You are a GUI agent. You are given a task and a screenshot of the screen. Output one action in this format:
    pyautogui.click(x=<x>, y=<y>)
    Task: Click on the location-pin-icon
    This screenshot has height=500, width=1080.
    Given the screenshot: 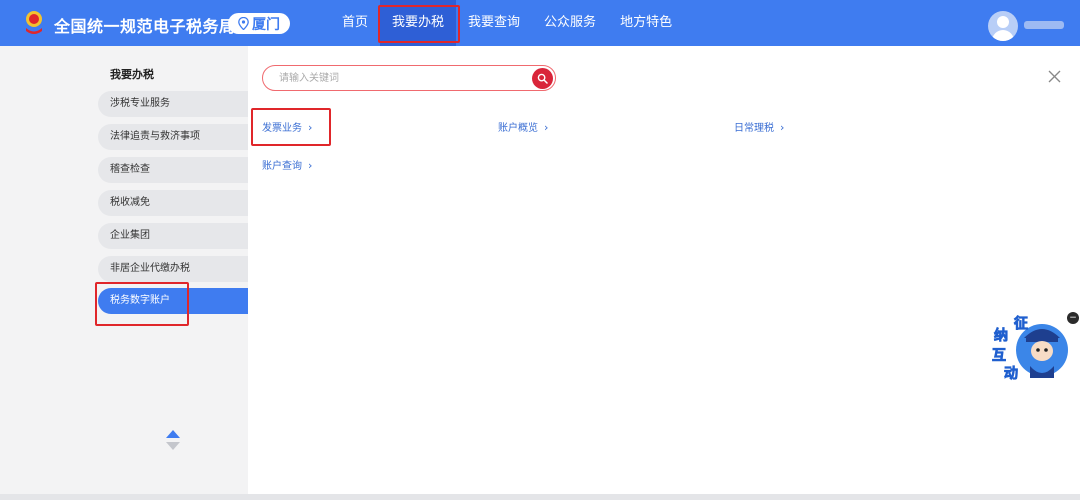 What is the action you would take?
    pyautogui.click(x=243, y=23)
    